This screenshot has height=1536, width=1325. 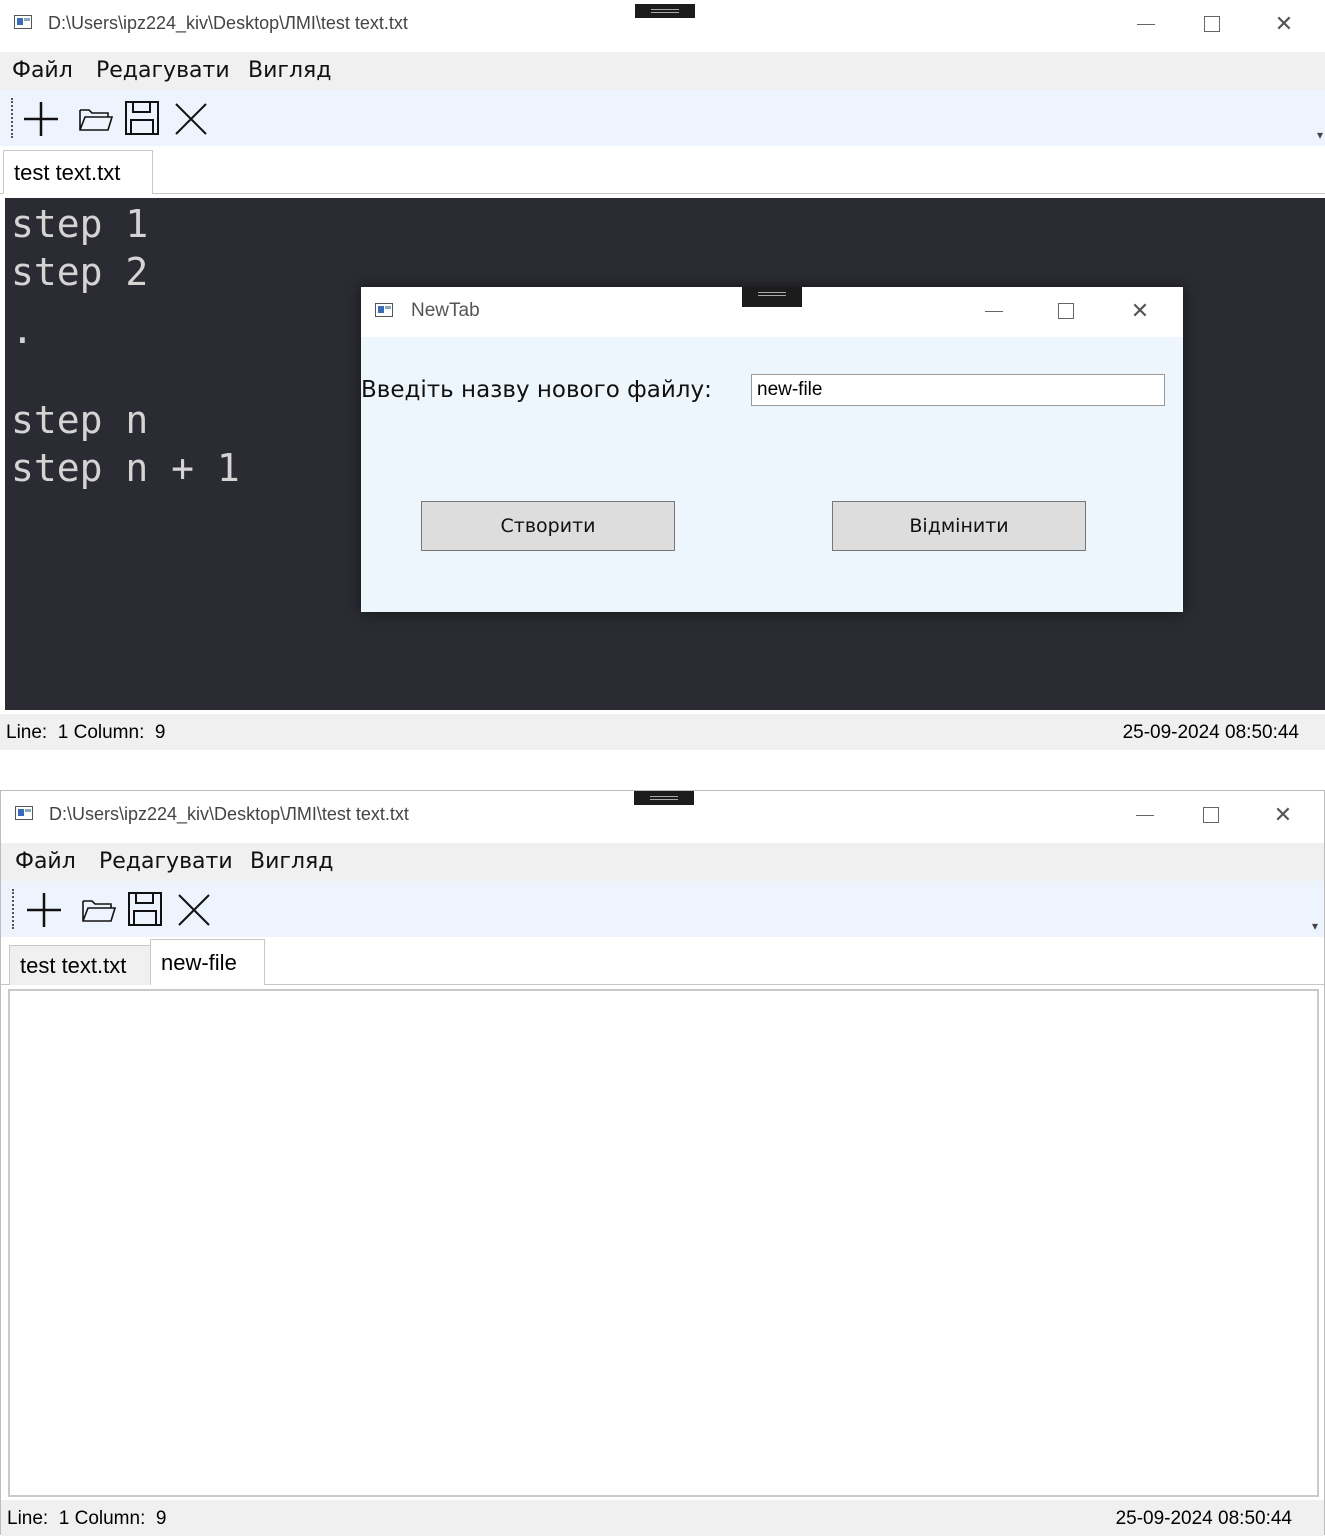 I want to click on filename-label: Введіть назву нового файлу:, so click(x=536, y=390).